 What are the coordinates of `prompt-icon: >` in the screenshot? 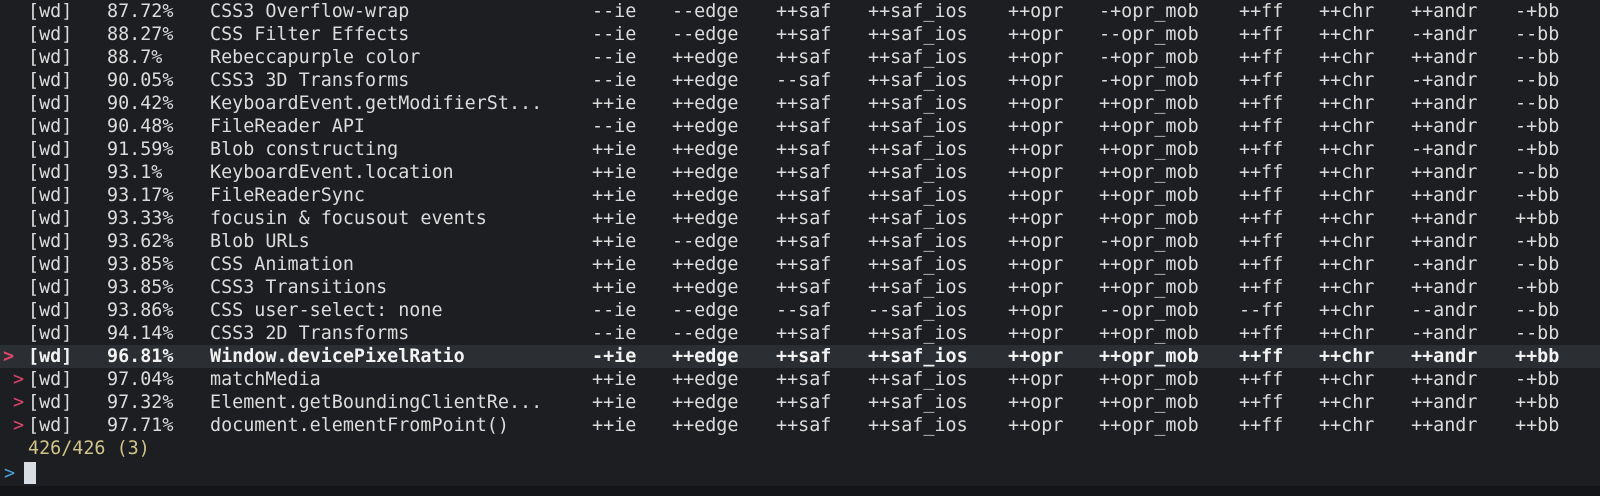 It's located at (10, 473).